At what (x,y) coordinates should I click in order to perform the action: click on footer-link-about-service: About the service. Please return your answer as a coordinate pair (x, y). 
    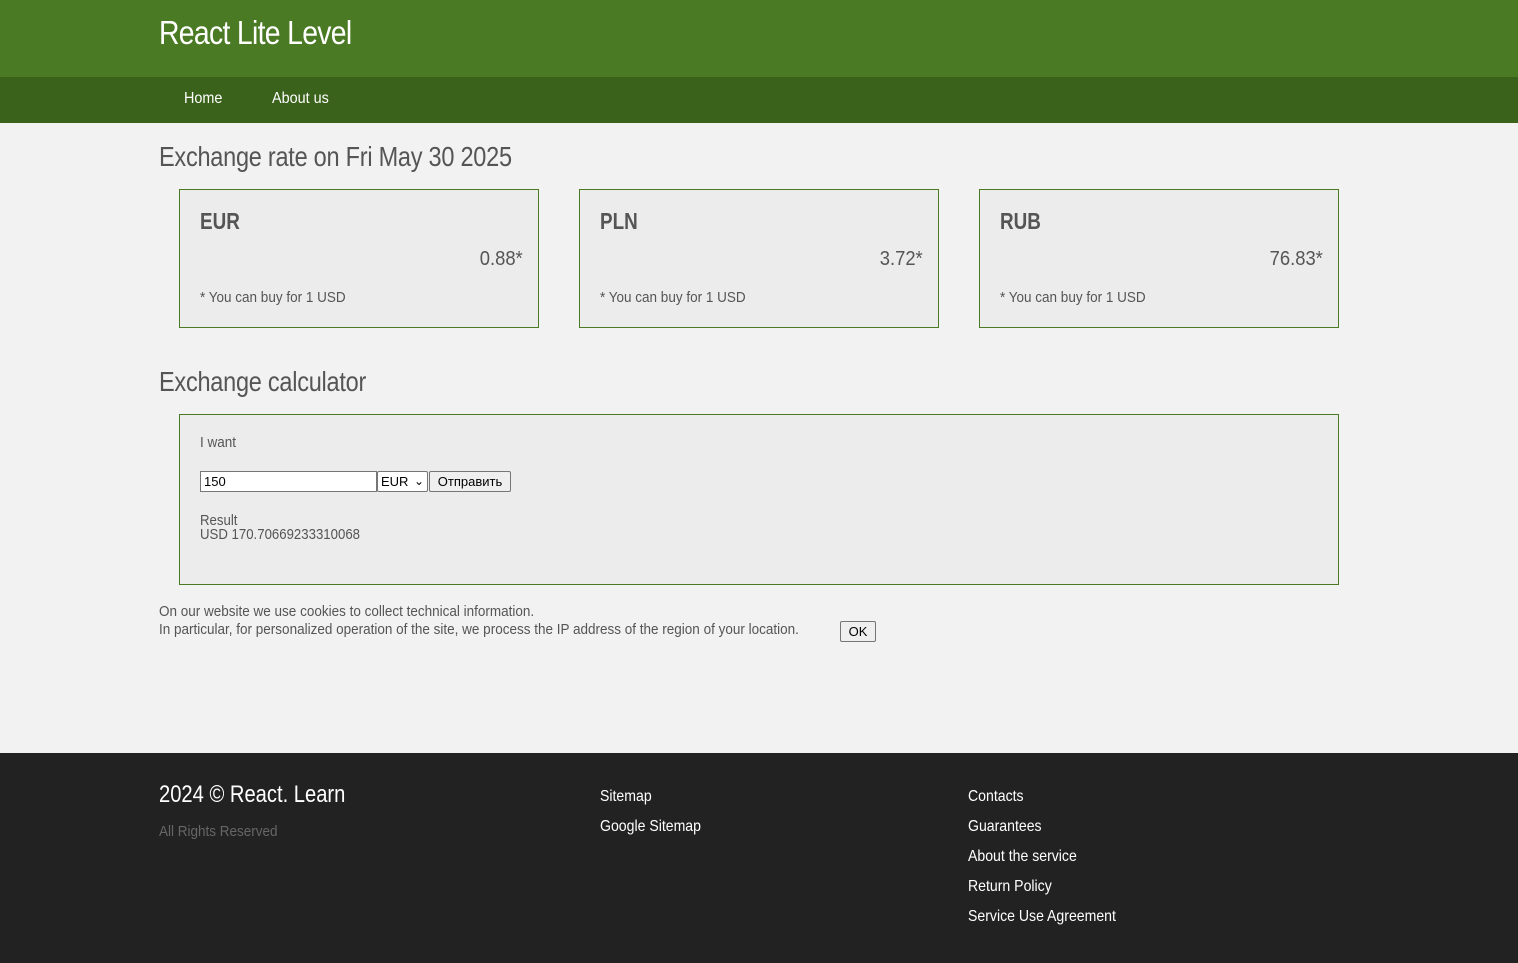
    Looking at the image, I should click on (1042, 863).